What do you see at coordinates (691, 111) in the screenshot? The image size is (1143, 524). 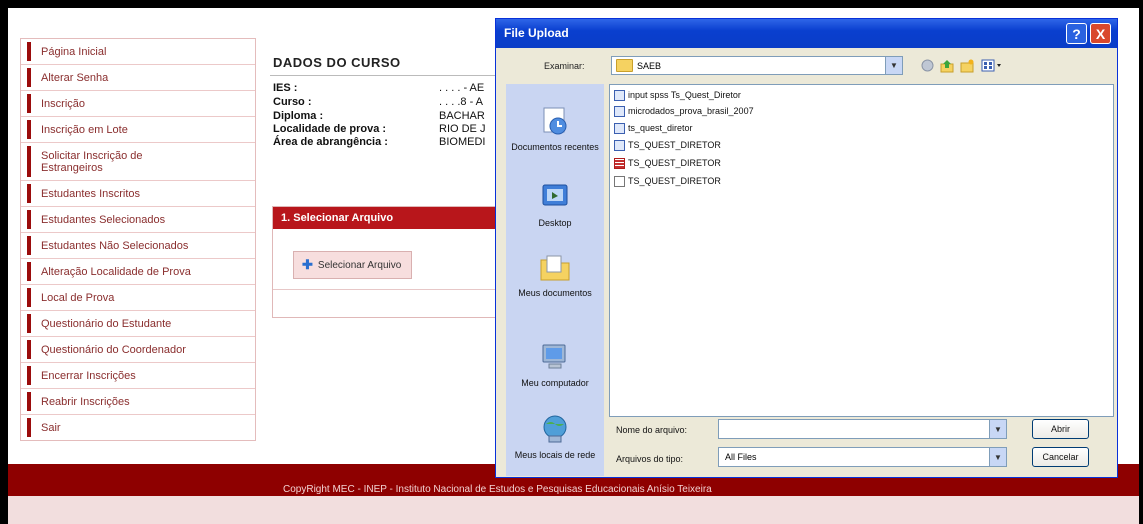 I see `file-name: microdados_prova_brasil_2007` at bounding box center [691, 111].